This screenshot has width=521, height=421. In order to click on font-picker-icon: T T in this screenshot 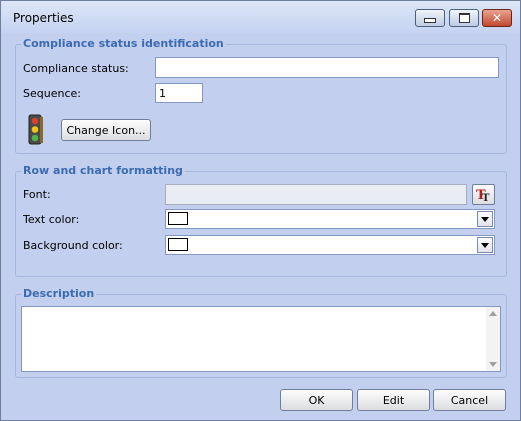, I will do `click(483, 195)`.